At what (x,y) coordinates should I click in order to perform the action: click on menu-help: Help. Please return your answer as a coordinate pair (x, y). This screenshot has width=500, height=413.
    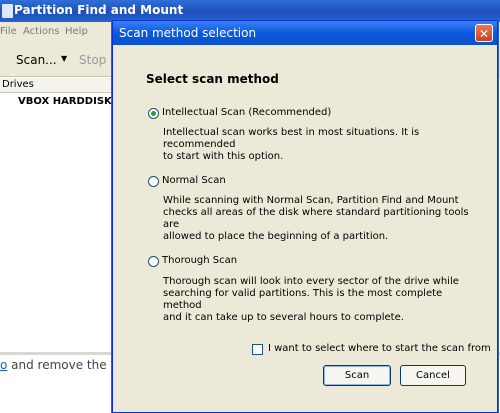
    Looking at the image, I should click on (76, 31).